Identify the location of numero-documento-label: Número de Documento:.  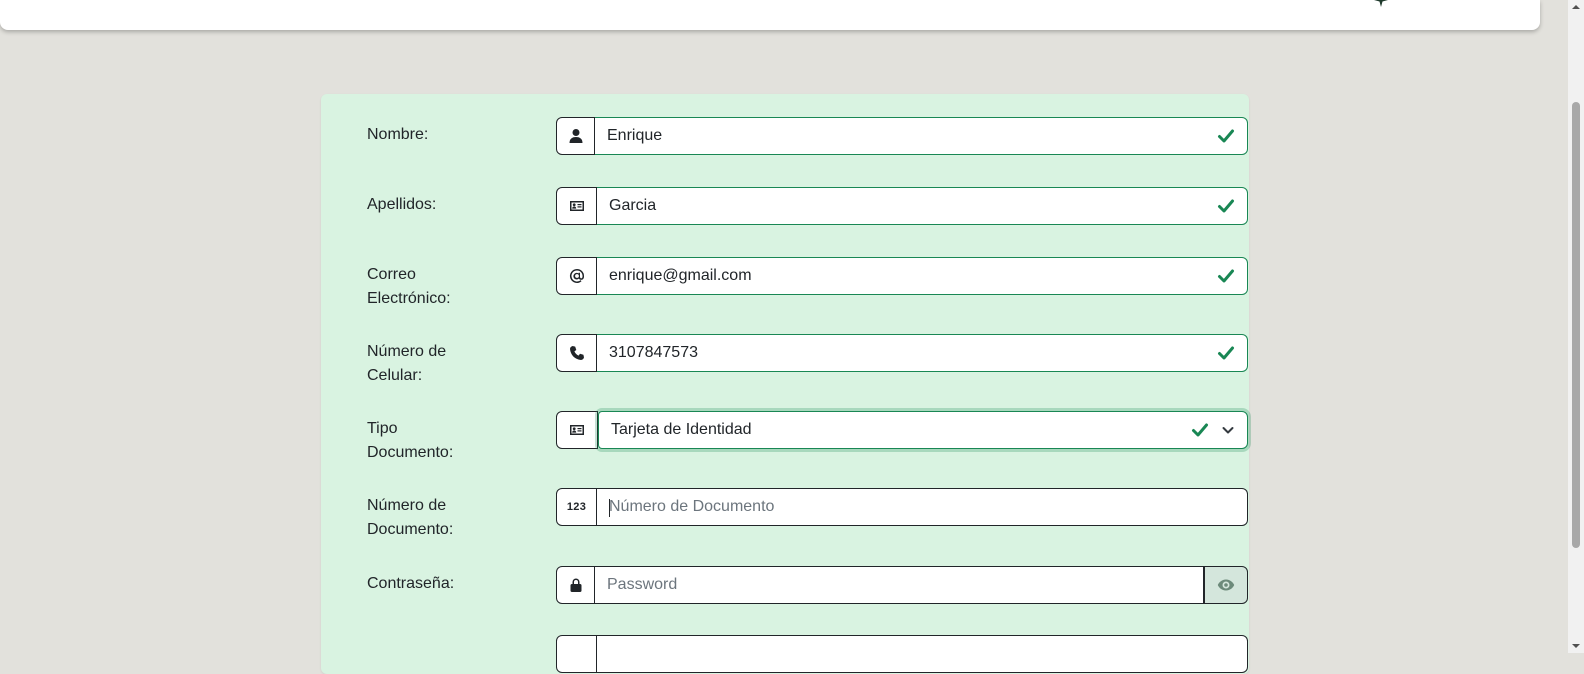
(410, 517).